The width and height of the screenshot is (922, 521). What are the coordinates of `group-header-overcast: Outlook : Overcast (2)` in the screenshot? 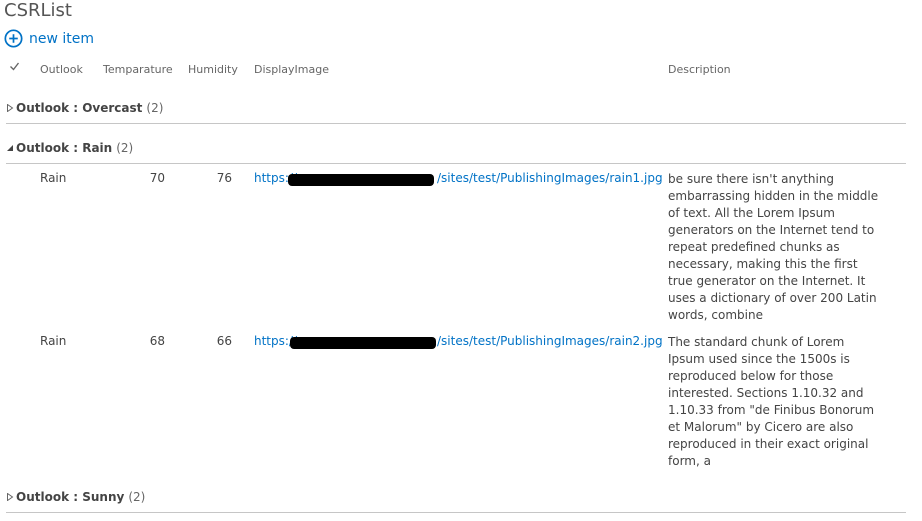 It's located at (84, 108).